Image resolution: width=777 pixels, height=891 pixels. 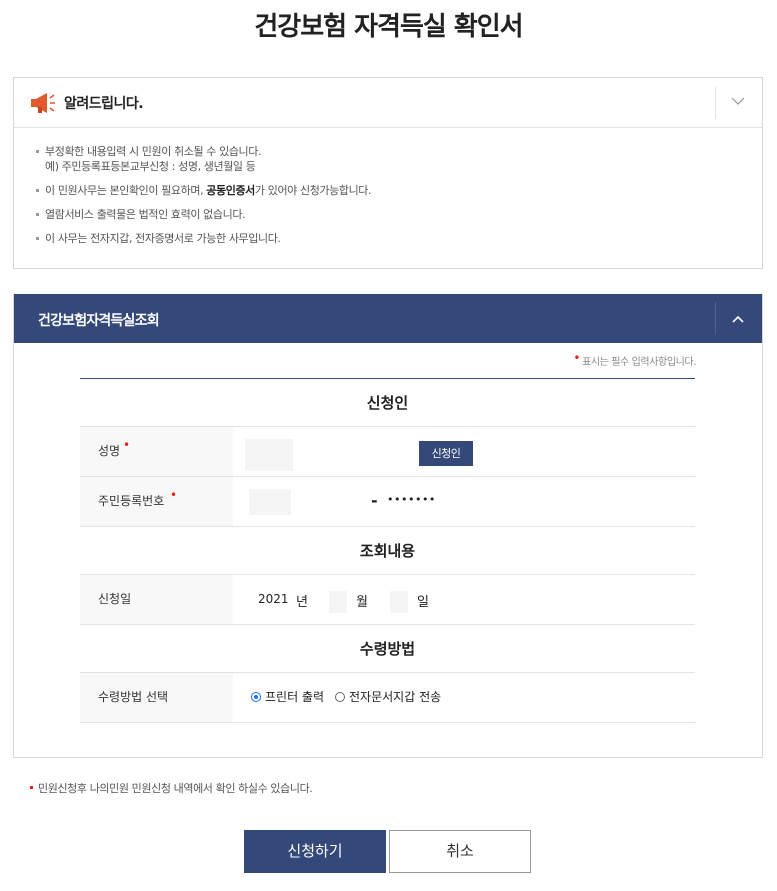 I want to click on list-item: 열람서비스 출력물은 법적인 효력이 없습니다., so click(x=399, y=214).